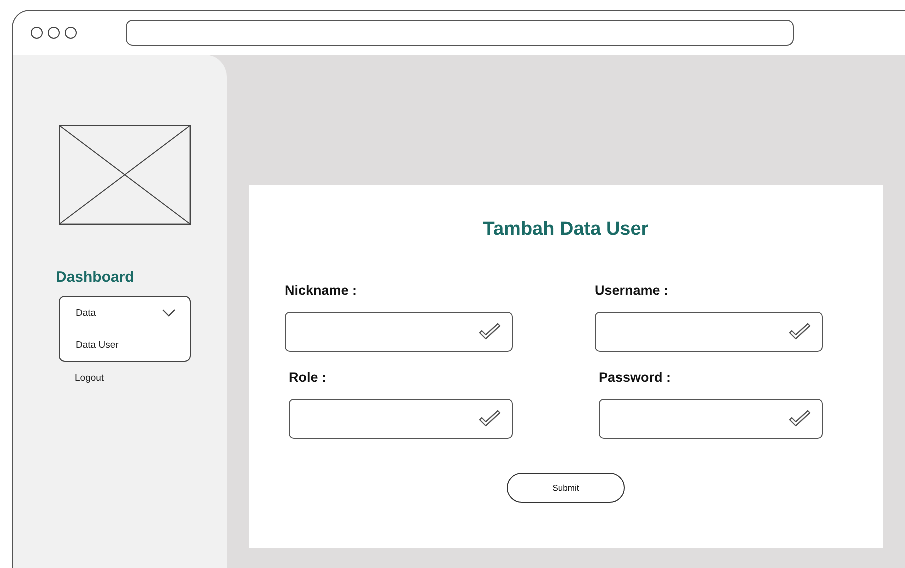 This screenshot has height=568, width=905. Describe the element at coordinates (308, 377) in the screenshot. I see `field-label: Role :` at that location.